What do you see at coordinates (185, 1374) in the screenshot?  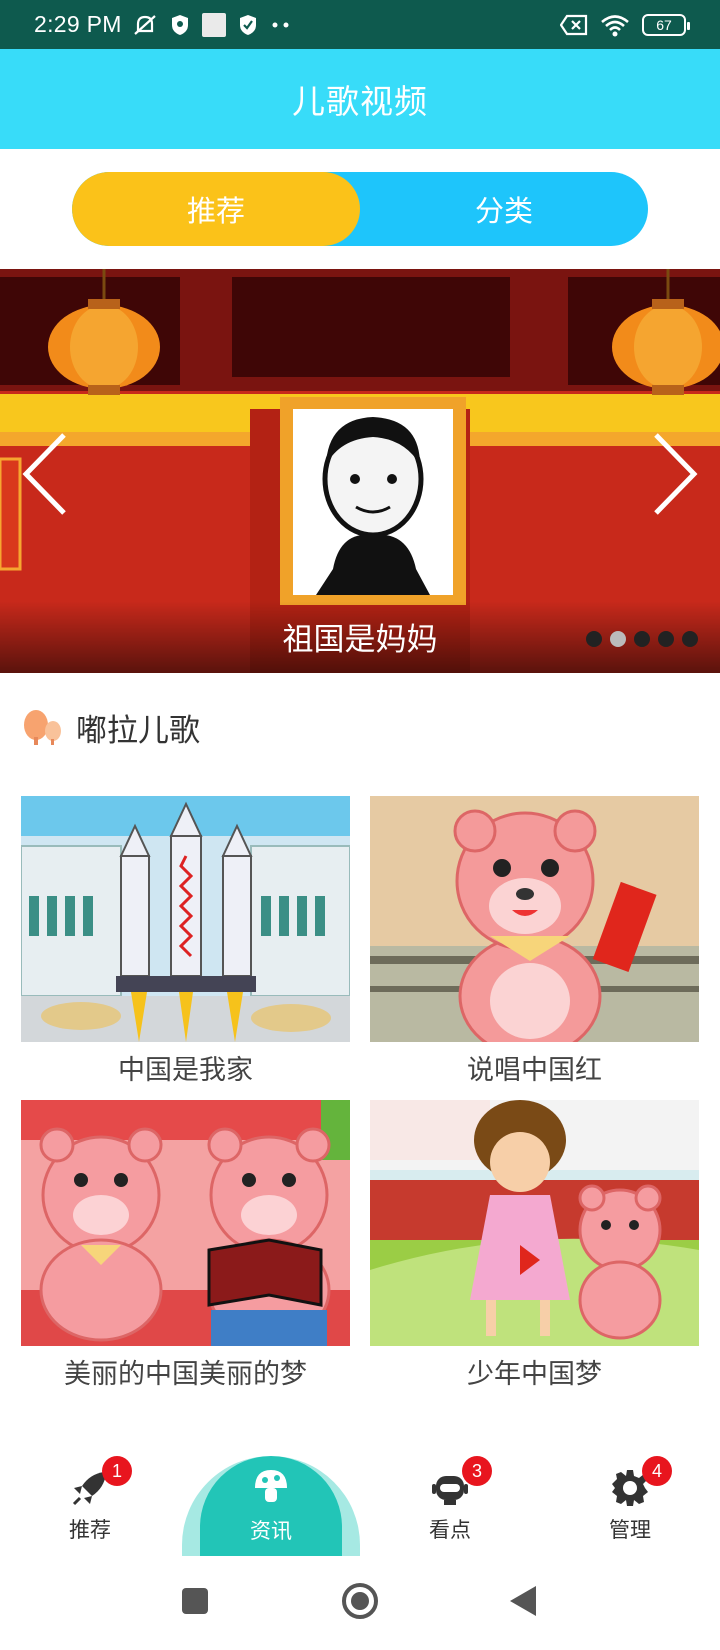 I see `video-title: 美丽的中国美丽的梦` at bounding box center [185, 1374].